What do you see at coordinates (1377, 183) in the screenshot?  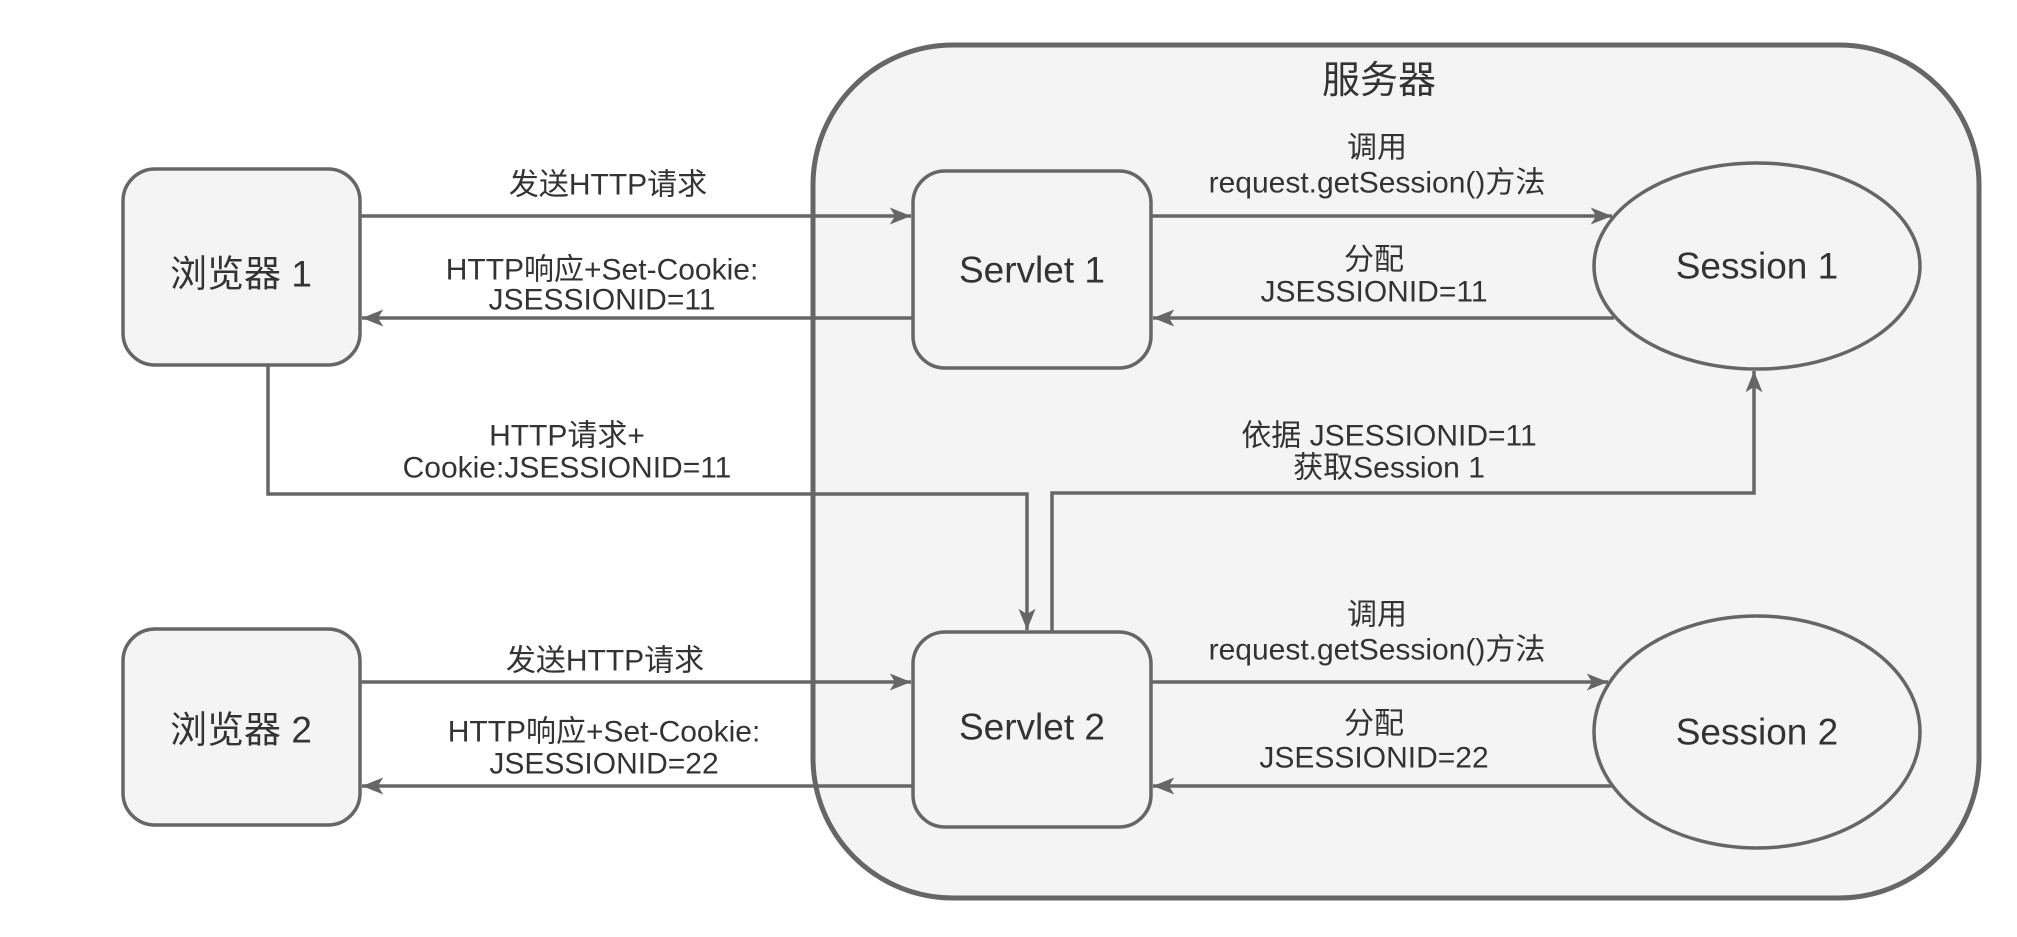 I see `label-servlet1-call-line2: request.getSession()方法` at bounding box center [1377, 183].